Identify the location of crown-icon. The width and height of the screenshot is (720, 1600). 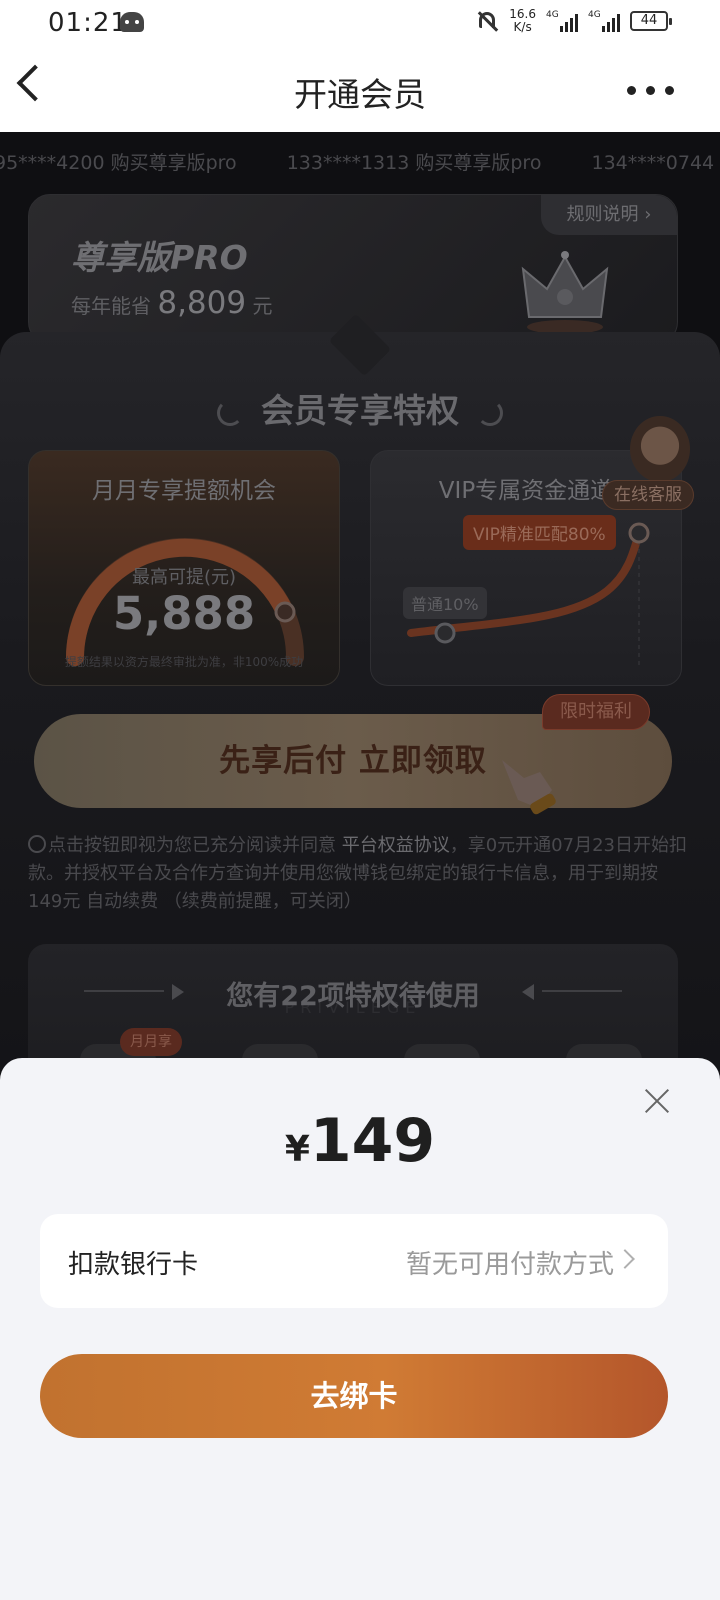
(565, 292).